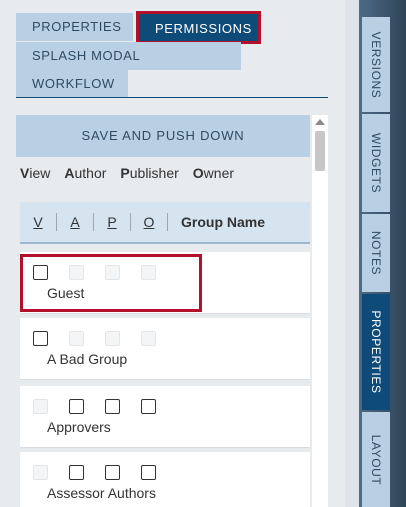  I want to click on scrollbar, so click(320, 311).